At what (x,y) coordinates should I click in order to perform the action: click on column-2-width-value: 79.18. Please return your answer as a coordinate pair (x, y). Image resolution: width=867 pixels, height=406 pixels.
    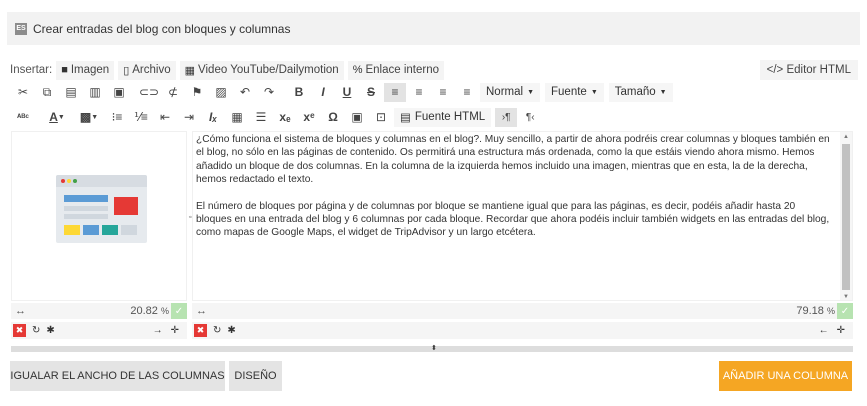
    Looking at the image, I should click on (810, 311).